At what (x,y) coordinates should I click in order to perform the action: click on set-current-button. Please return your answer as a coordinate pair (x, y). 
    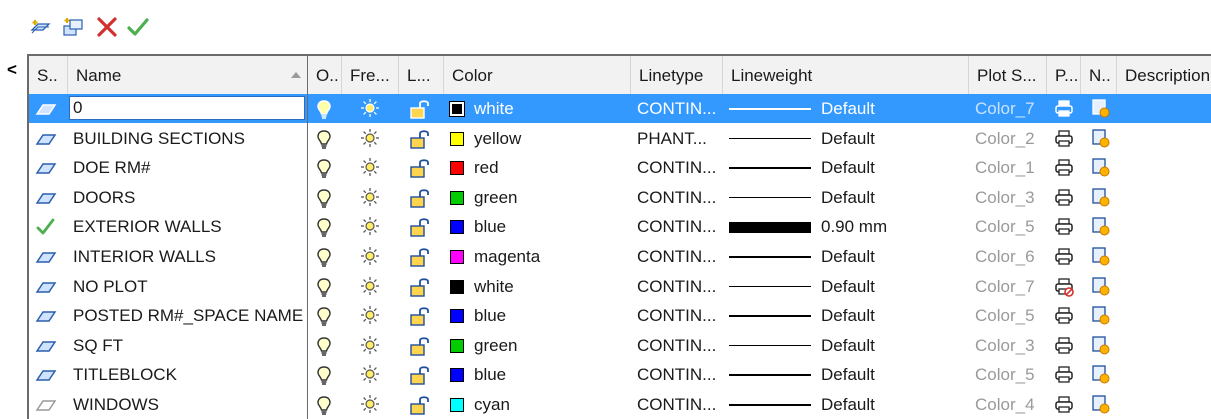
    Looking at the image, I should click on (138, 27).